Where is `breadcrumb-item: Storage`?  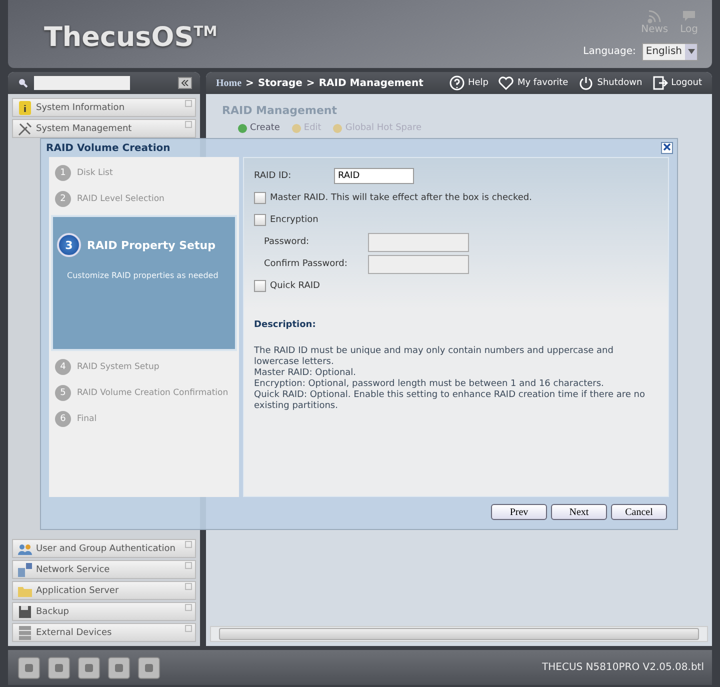
breadcrumb-item: Storage is located at coordinates (280, 83).